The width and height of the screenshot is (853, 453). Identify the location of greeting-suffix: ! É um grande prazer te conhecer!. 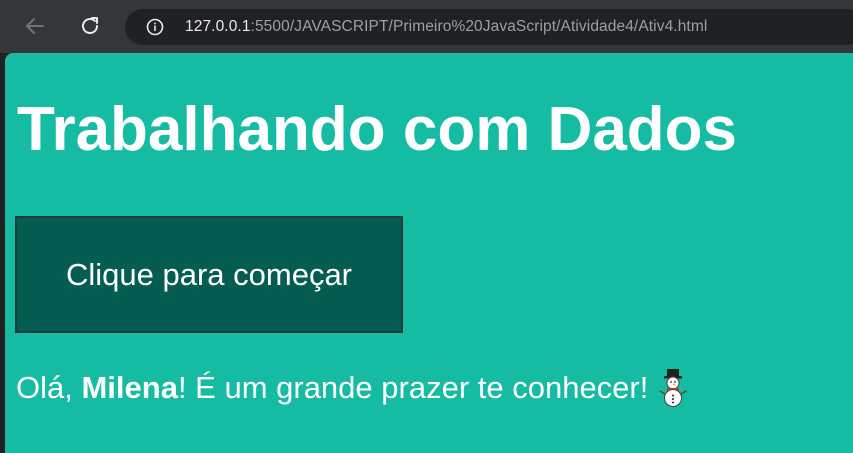
(413, 388).